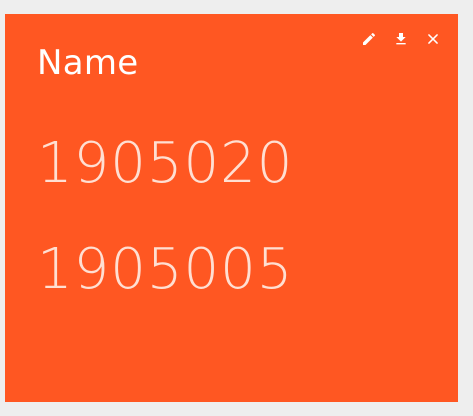 The width and height of the screenshot is (473, 416). What do you see at coordinates (165, 269) in the screenshot?
I see `value-item: 1905005` at bounding box center [165, 269].